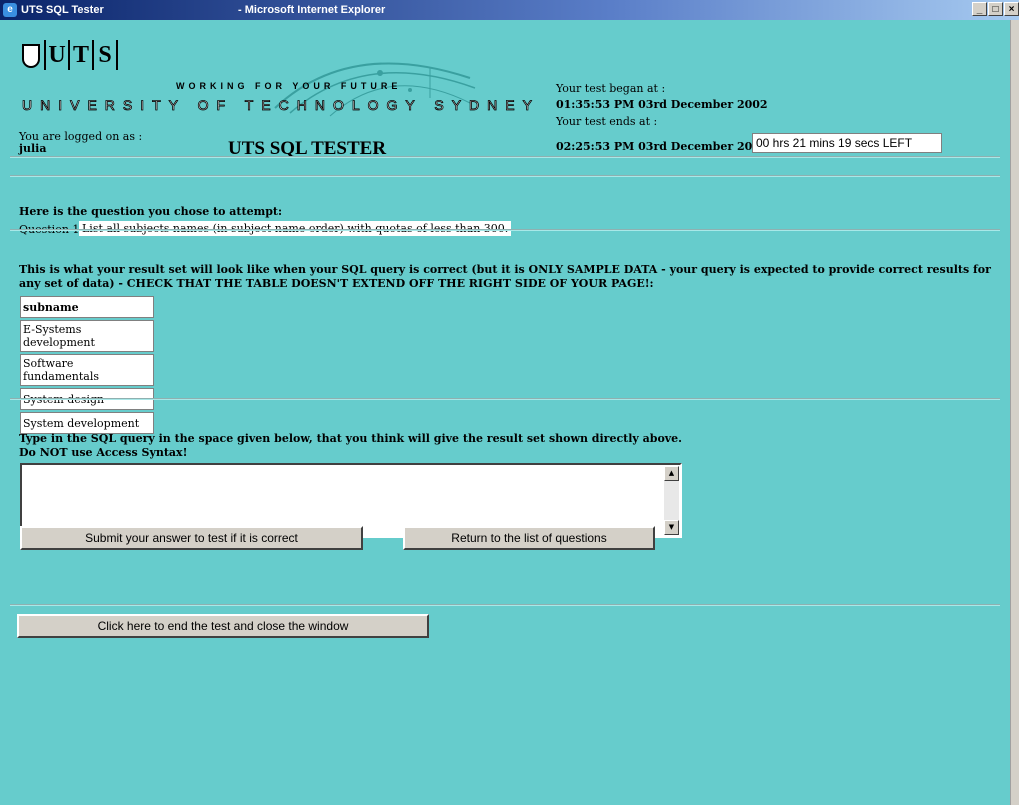 Image resolution: width=1019 pixels, height=805 pixels. What do you see at coordinates (671, 473) in the screenshot?
I see `scroll-up-icon: ▲` at bounding box center [671, 473].